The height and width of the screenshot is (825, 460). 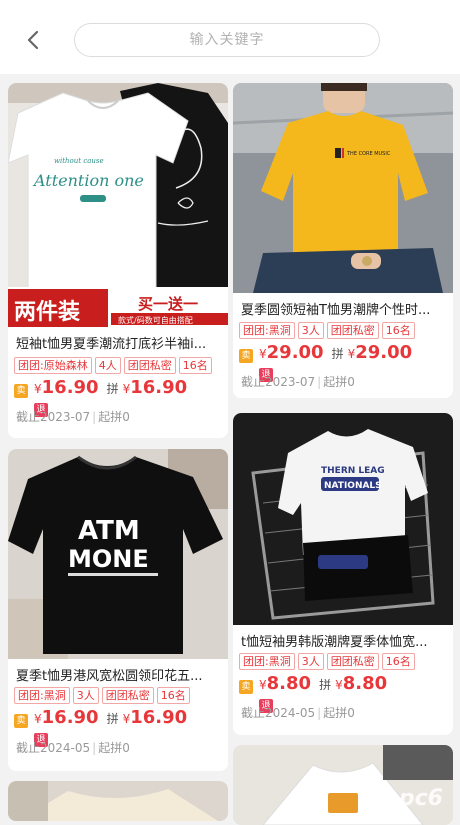 I want to click on shirt-print-1: ATM, so click(x=109, y=531).